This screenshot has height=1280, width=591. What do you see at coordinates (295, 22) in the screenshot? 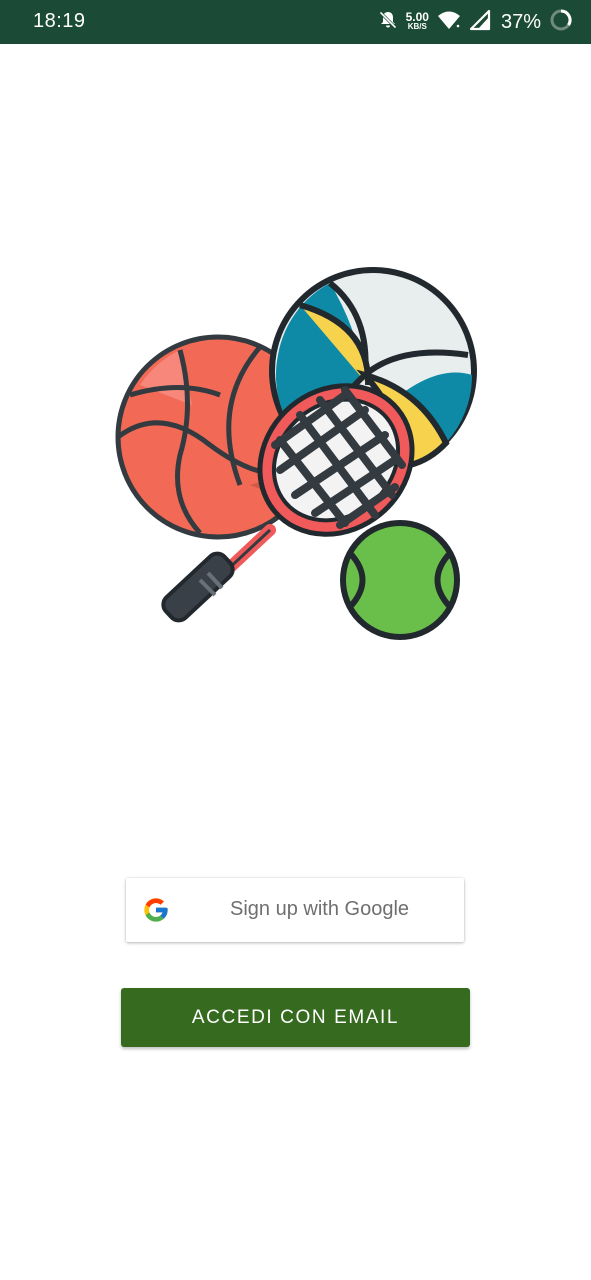
I see `status-bar: 18:19 5.00 KB/S 37%` at bounding box center [295, 22].